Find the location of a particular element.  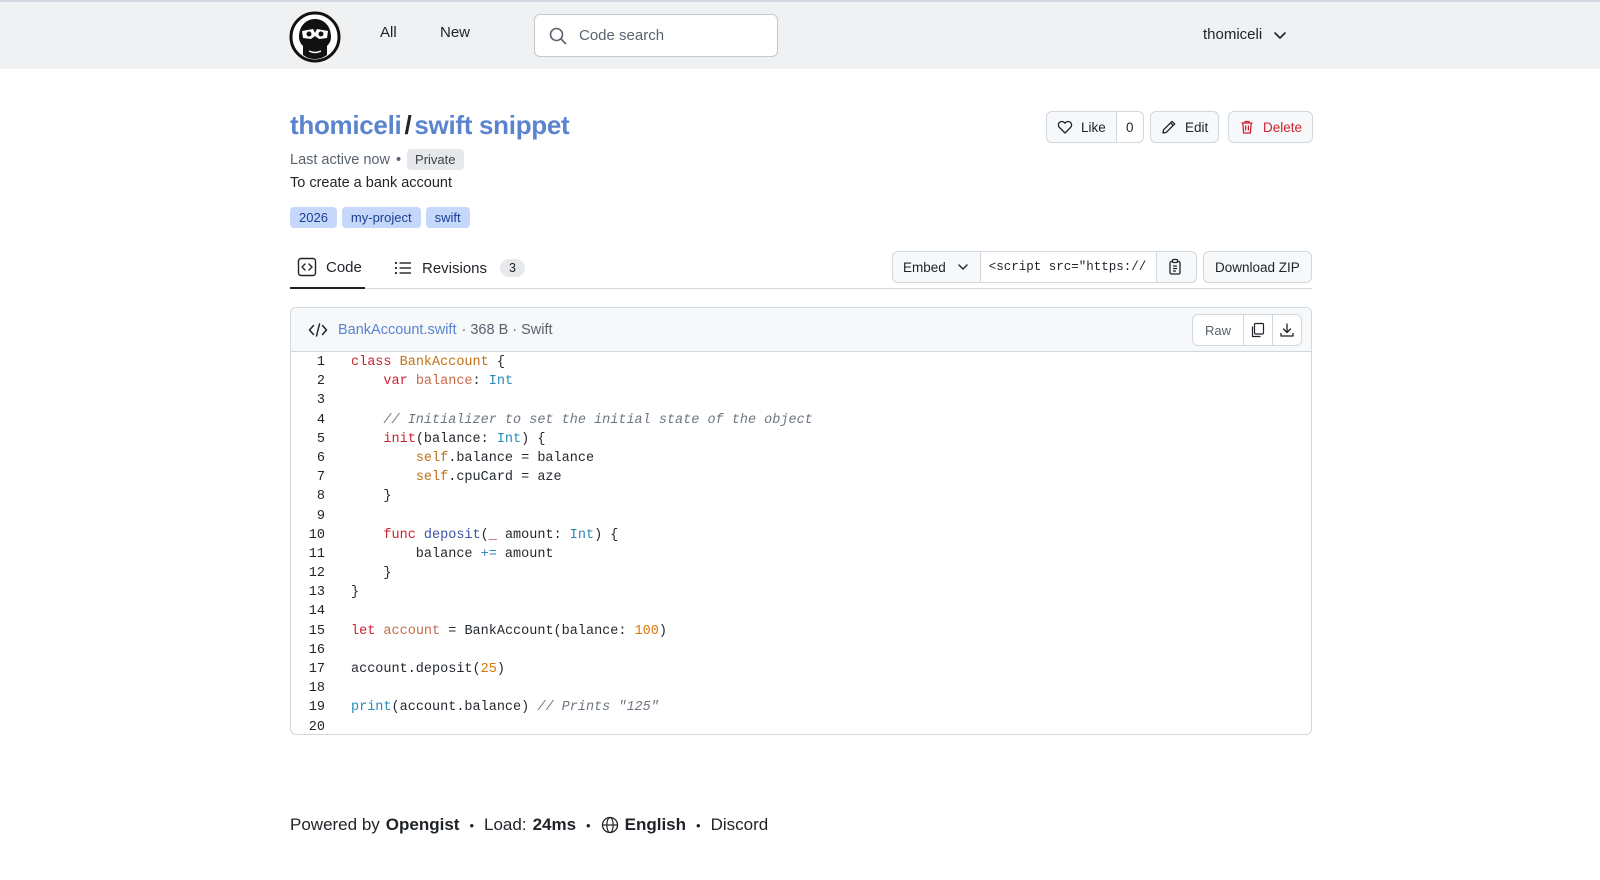

delete-label: Delete is located at coordinates (1283, 127).